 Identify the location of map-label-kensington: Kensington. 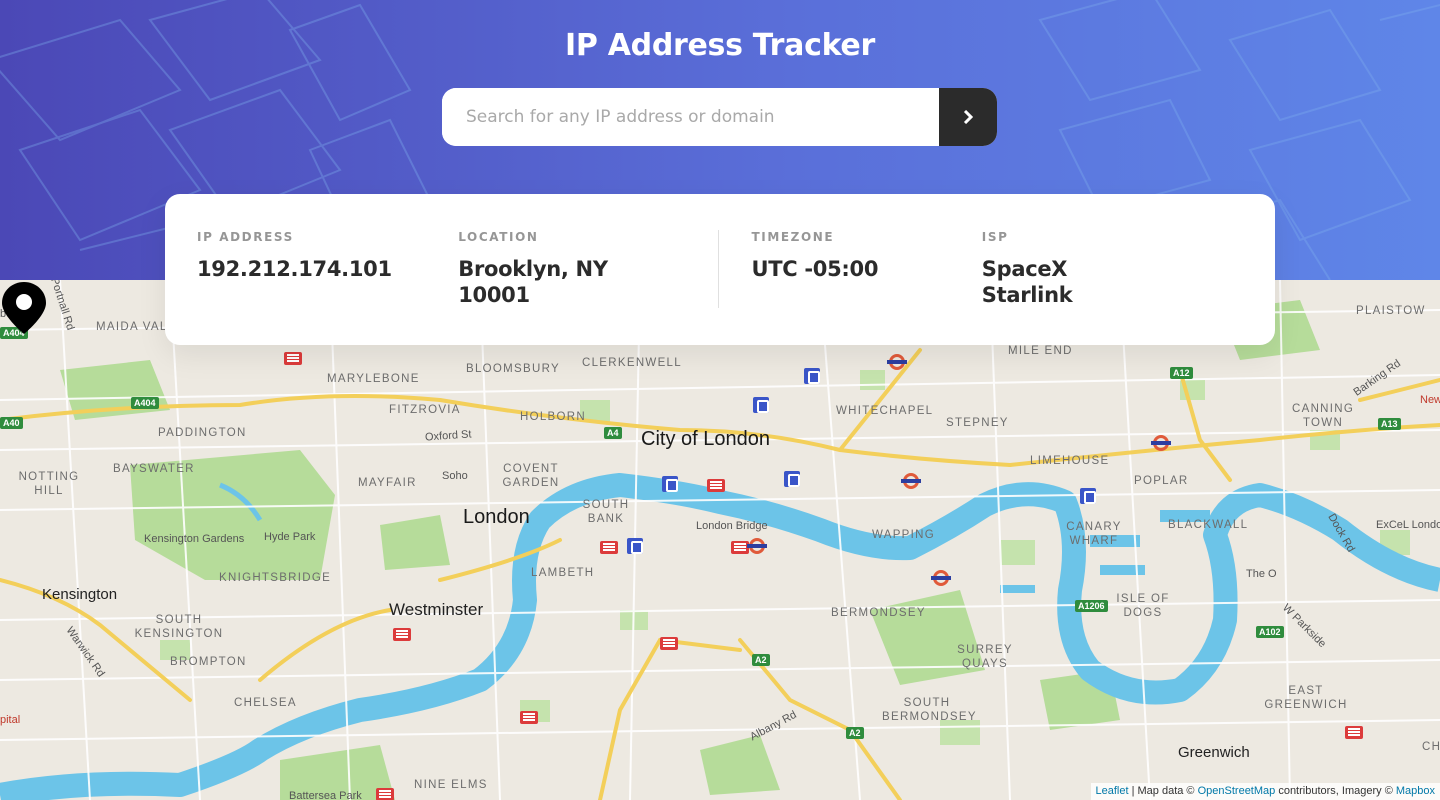
(80, 594).